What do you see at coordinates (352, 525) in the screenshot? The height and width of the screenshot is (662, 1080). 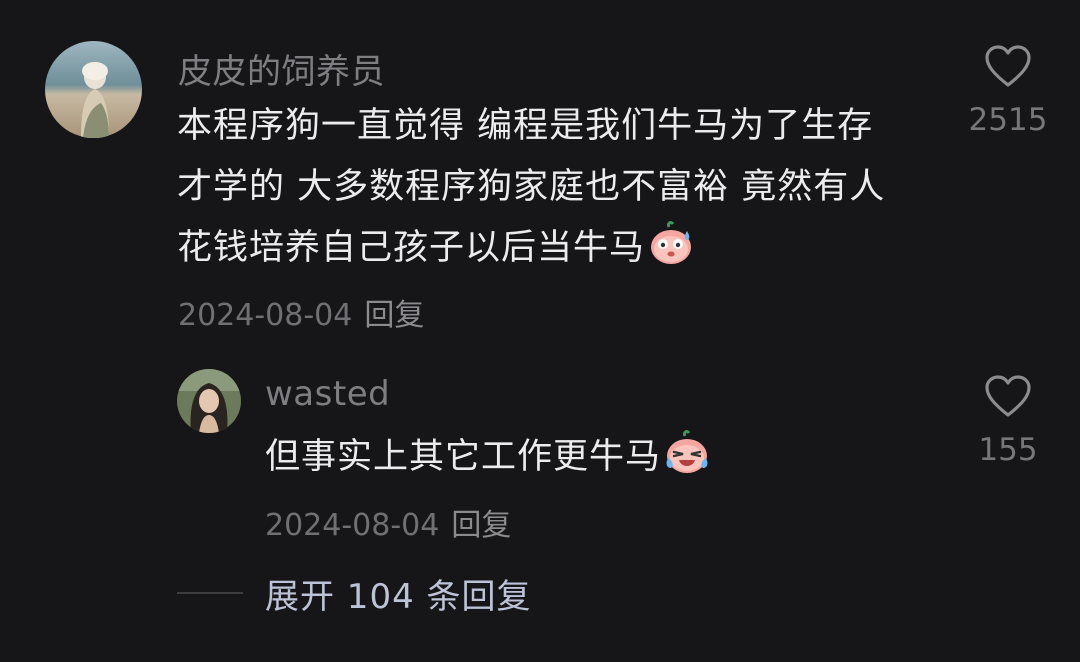 I see `reply-date: 2024-08-04` at bounding box center [352, 525].